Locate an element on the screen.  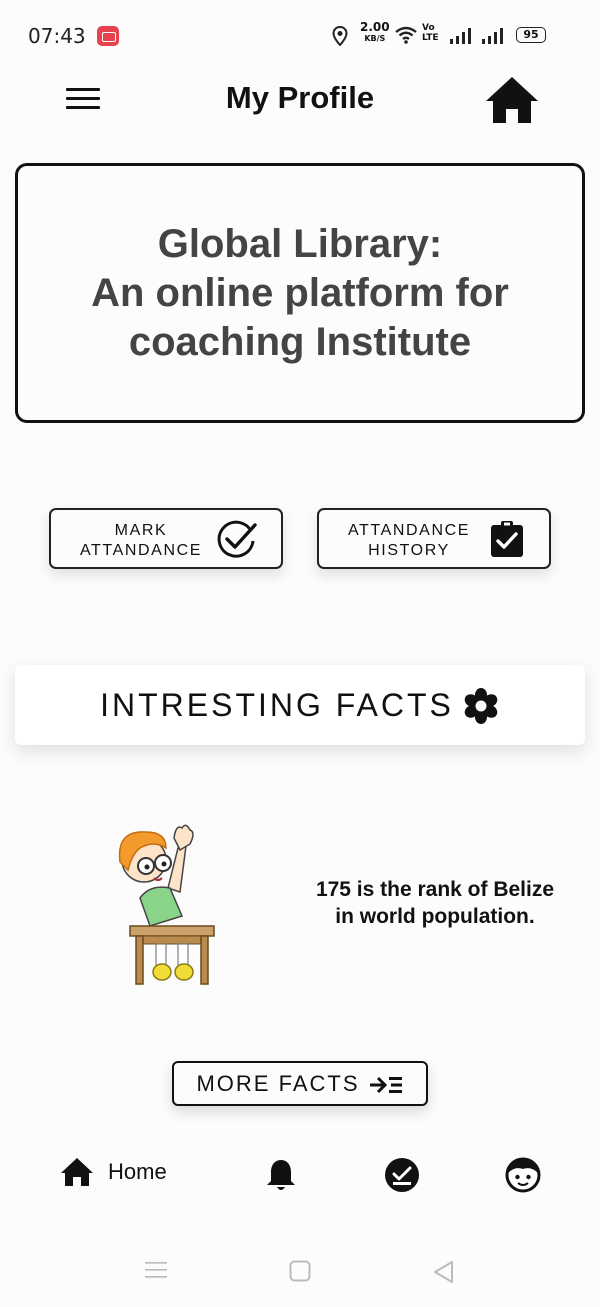
location-icon is located at coordinates (340, 36).